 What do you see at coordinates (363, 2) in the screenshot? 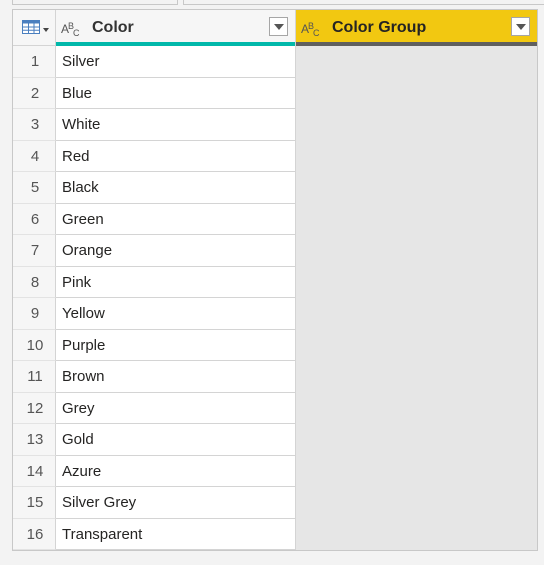
I see `query-tab-secondary` at bounding box center [363, 2].